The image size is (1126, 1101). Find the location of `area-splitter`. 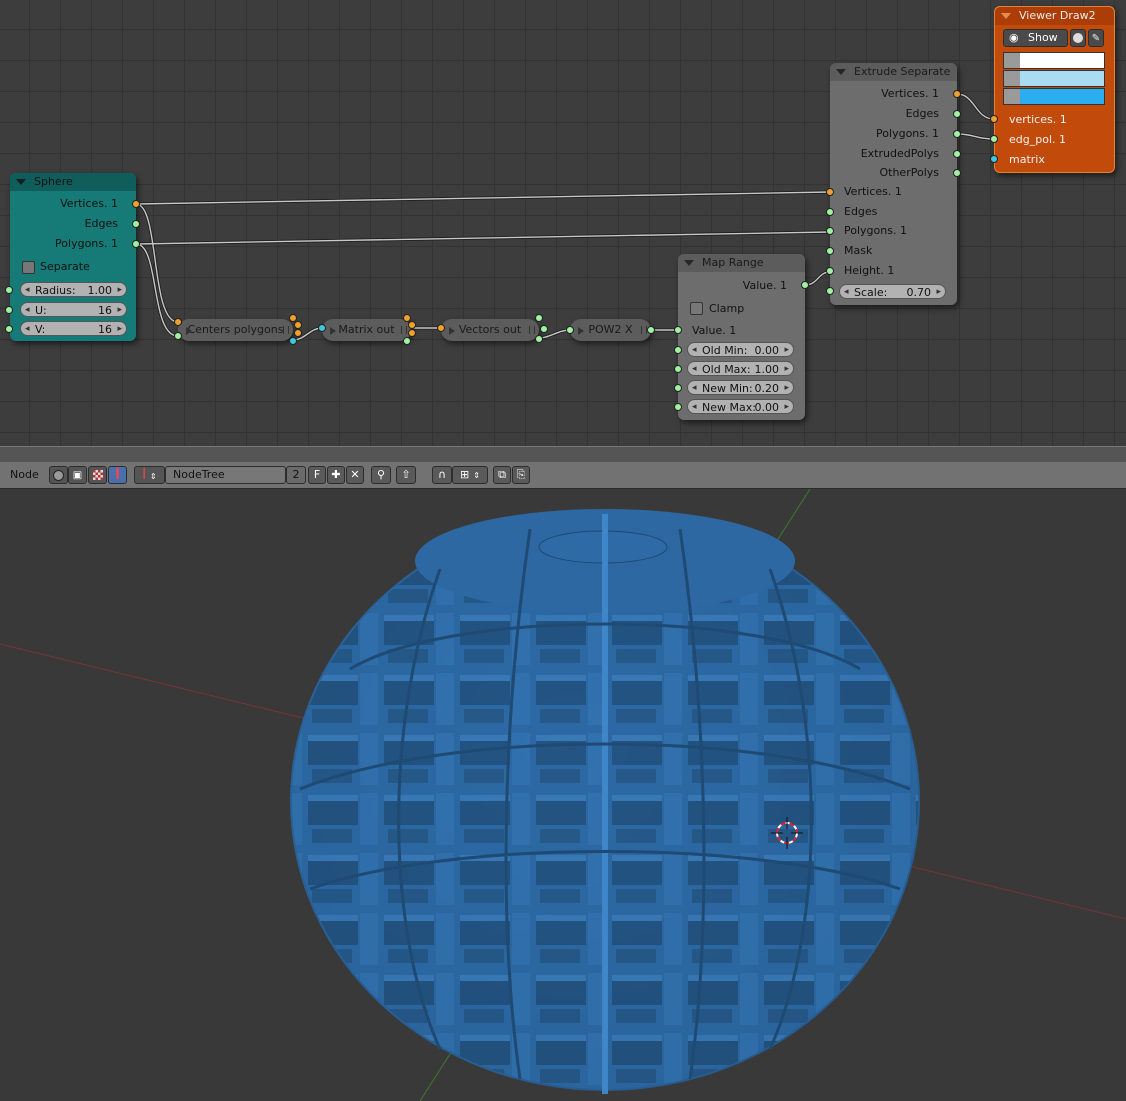

area-splitter is located at coordinates (563, 454).